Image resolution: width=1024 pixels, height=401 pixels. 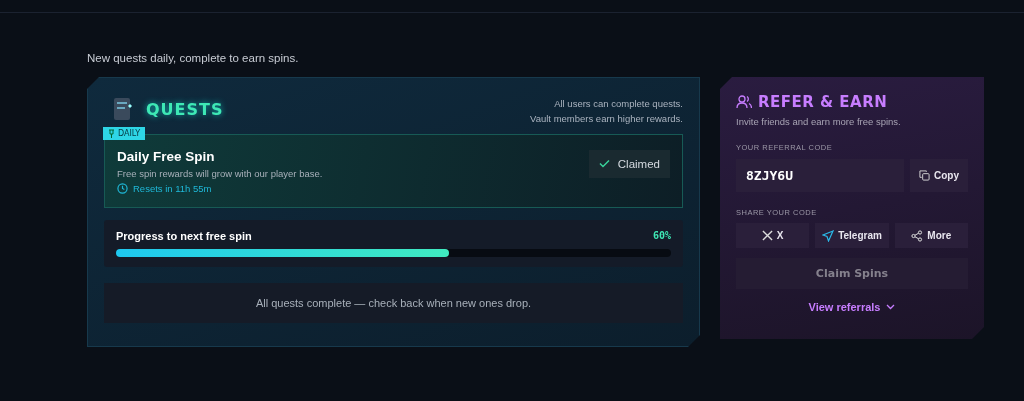 What do you see at coordinates (828, 235) in the screenshot?
I see `paper-plane-icon` at bounding box center [828, 235].